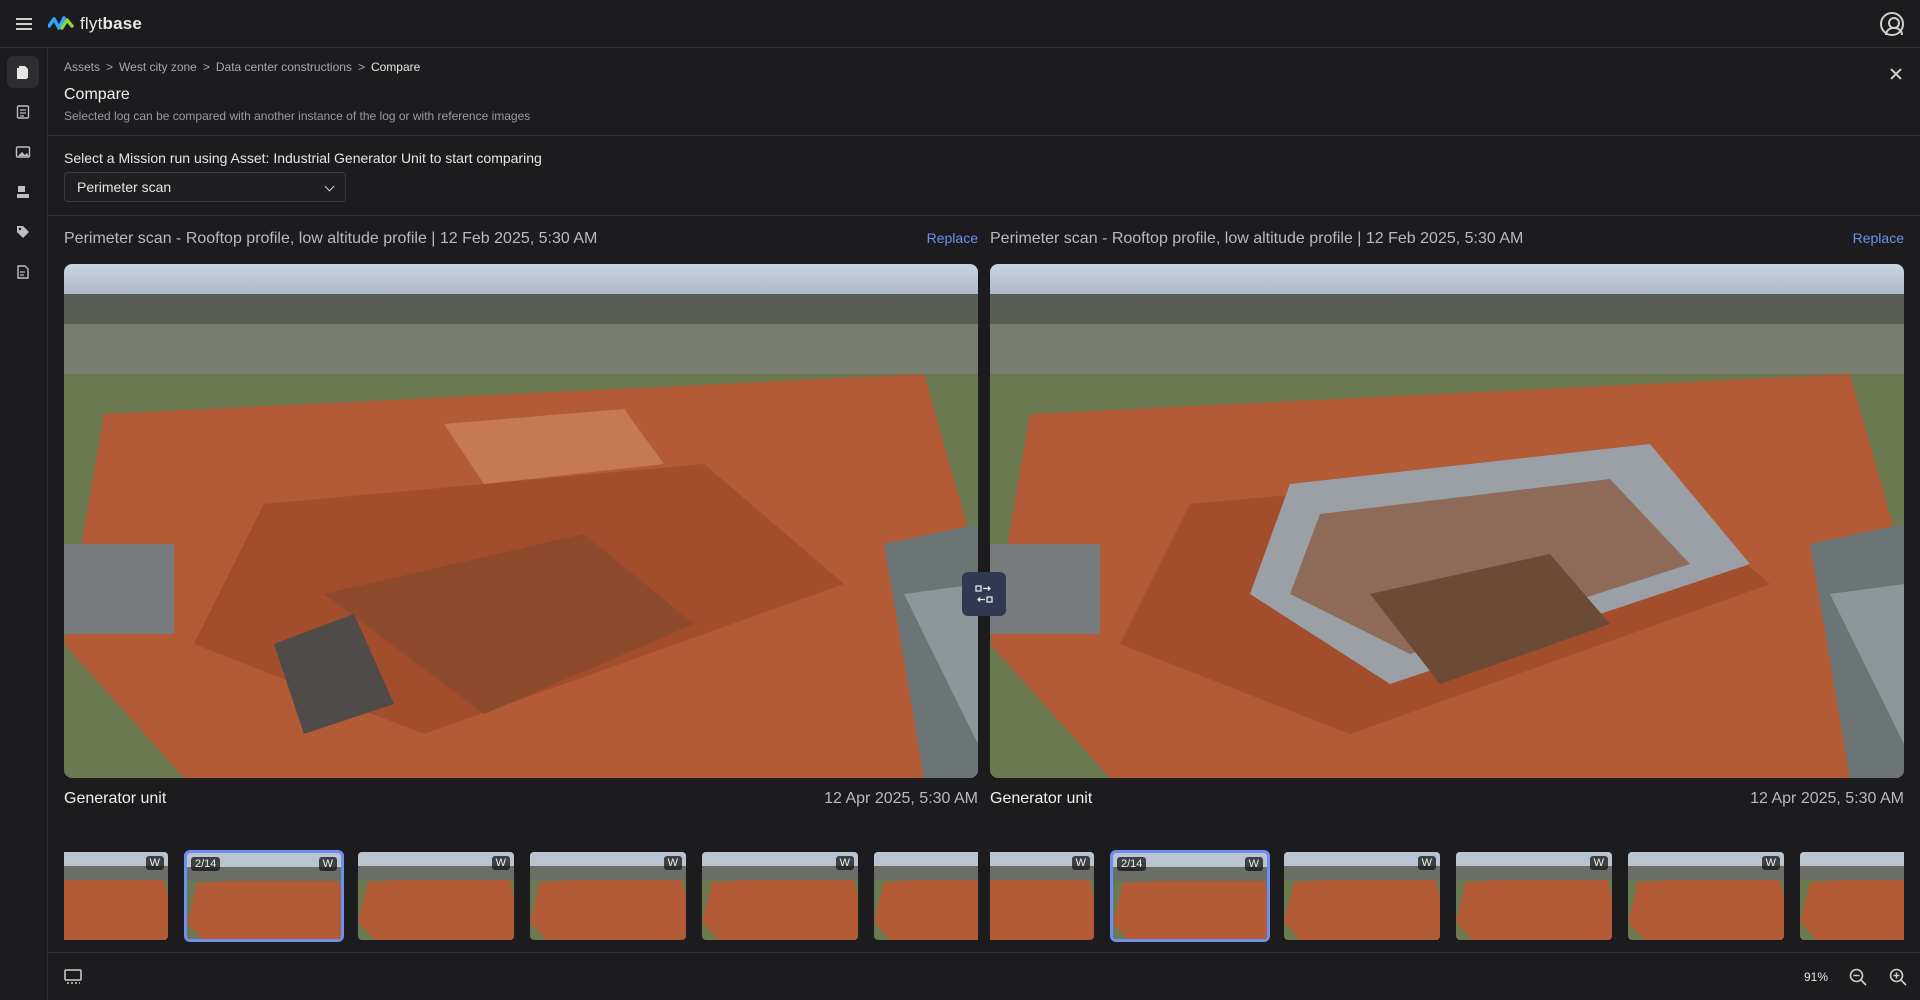  What do you see at coordinates (61, 22) in the screenshot?
I see `logo-mark-icon` at bounding box center [61, 22].